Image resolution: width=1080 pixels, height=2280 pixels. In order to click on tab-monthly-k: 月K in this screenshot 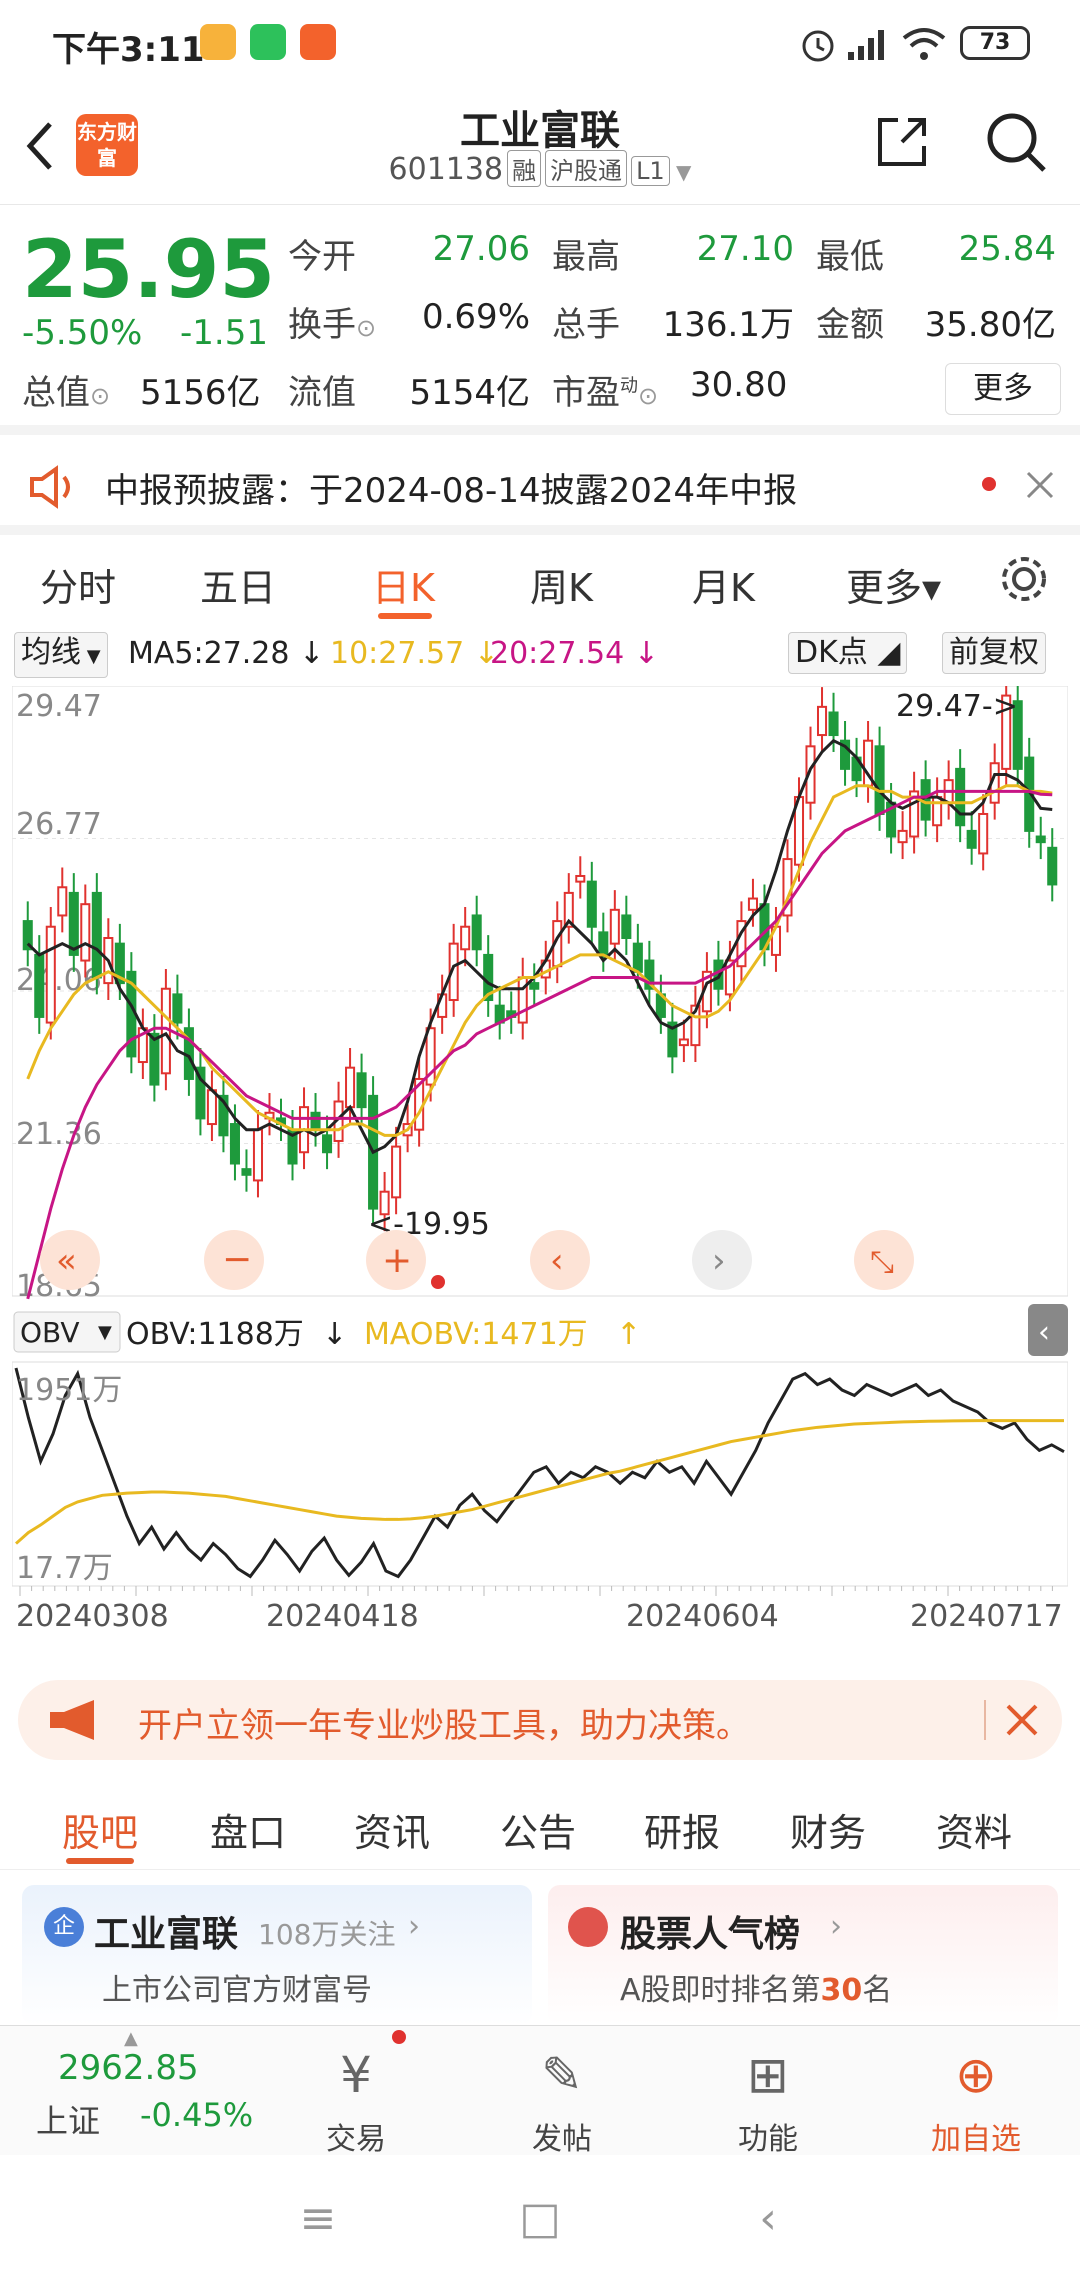, I will do `click(723, 584)`.